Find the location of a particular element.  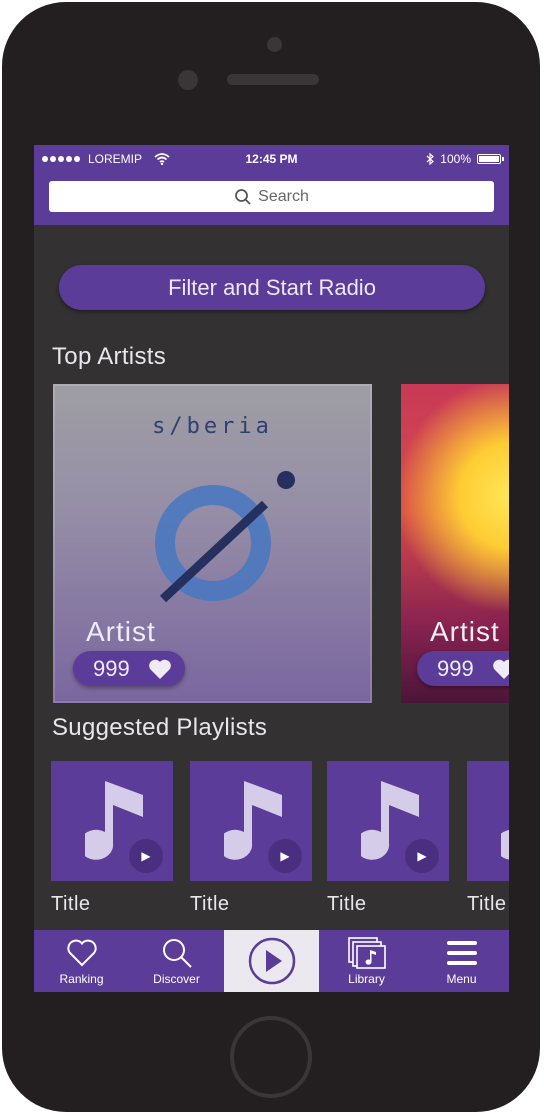

tab-discover: Discover is located at coordinates (176, 961).